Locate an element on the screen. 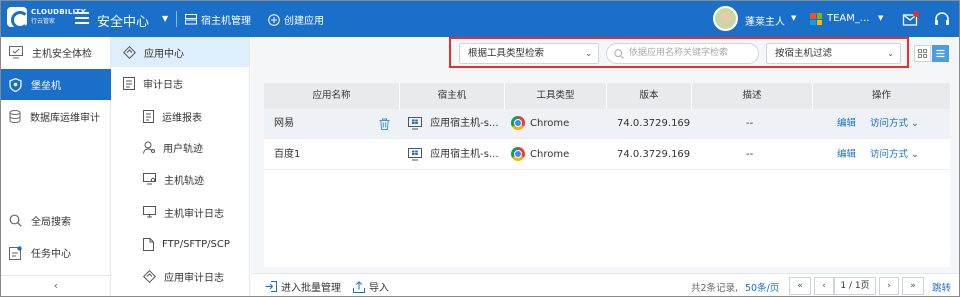  submenu-item-user-track: 用户轨迹 is located at coordinates (180, 147).